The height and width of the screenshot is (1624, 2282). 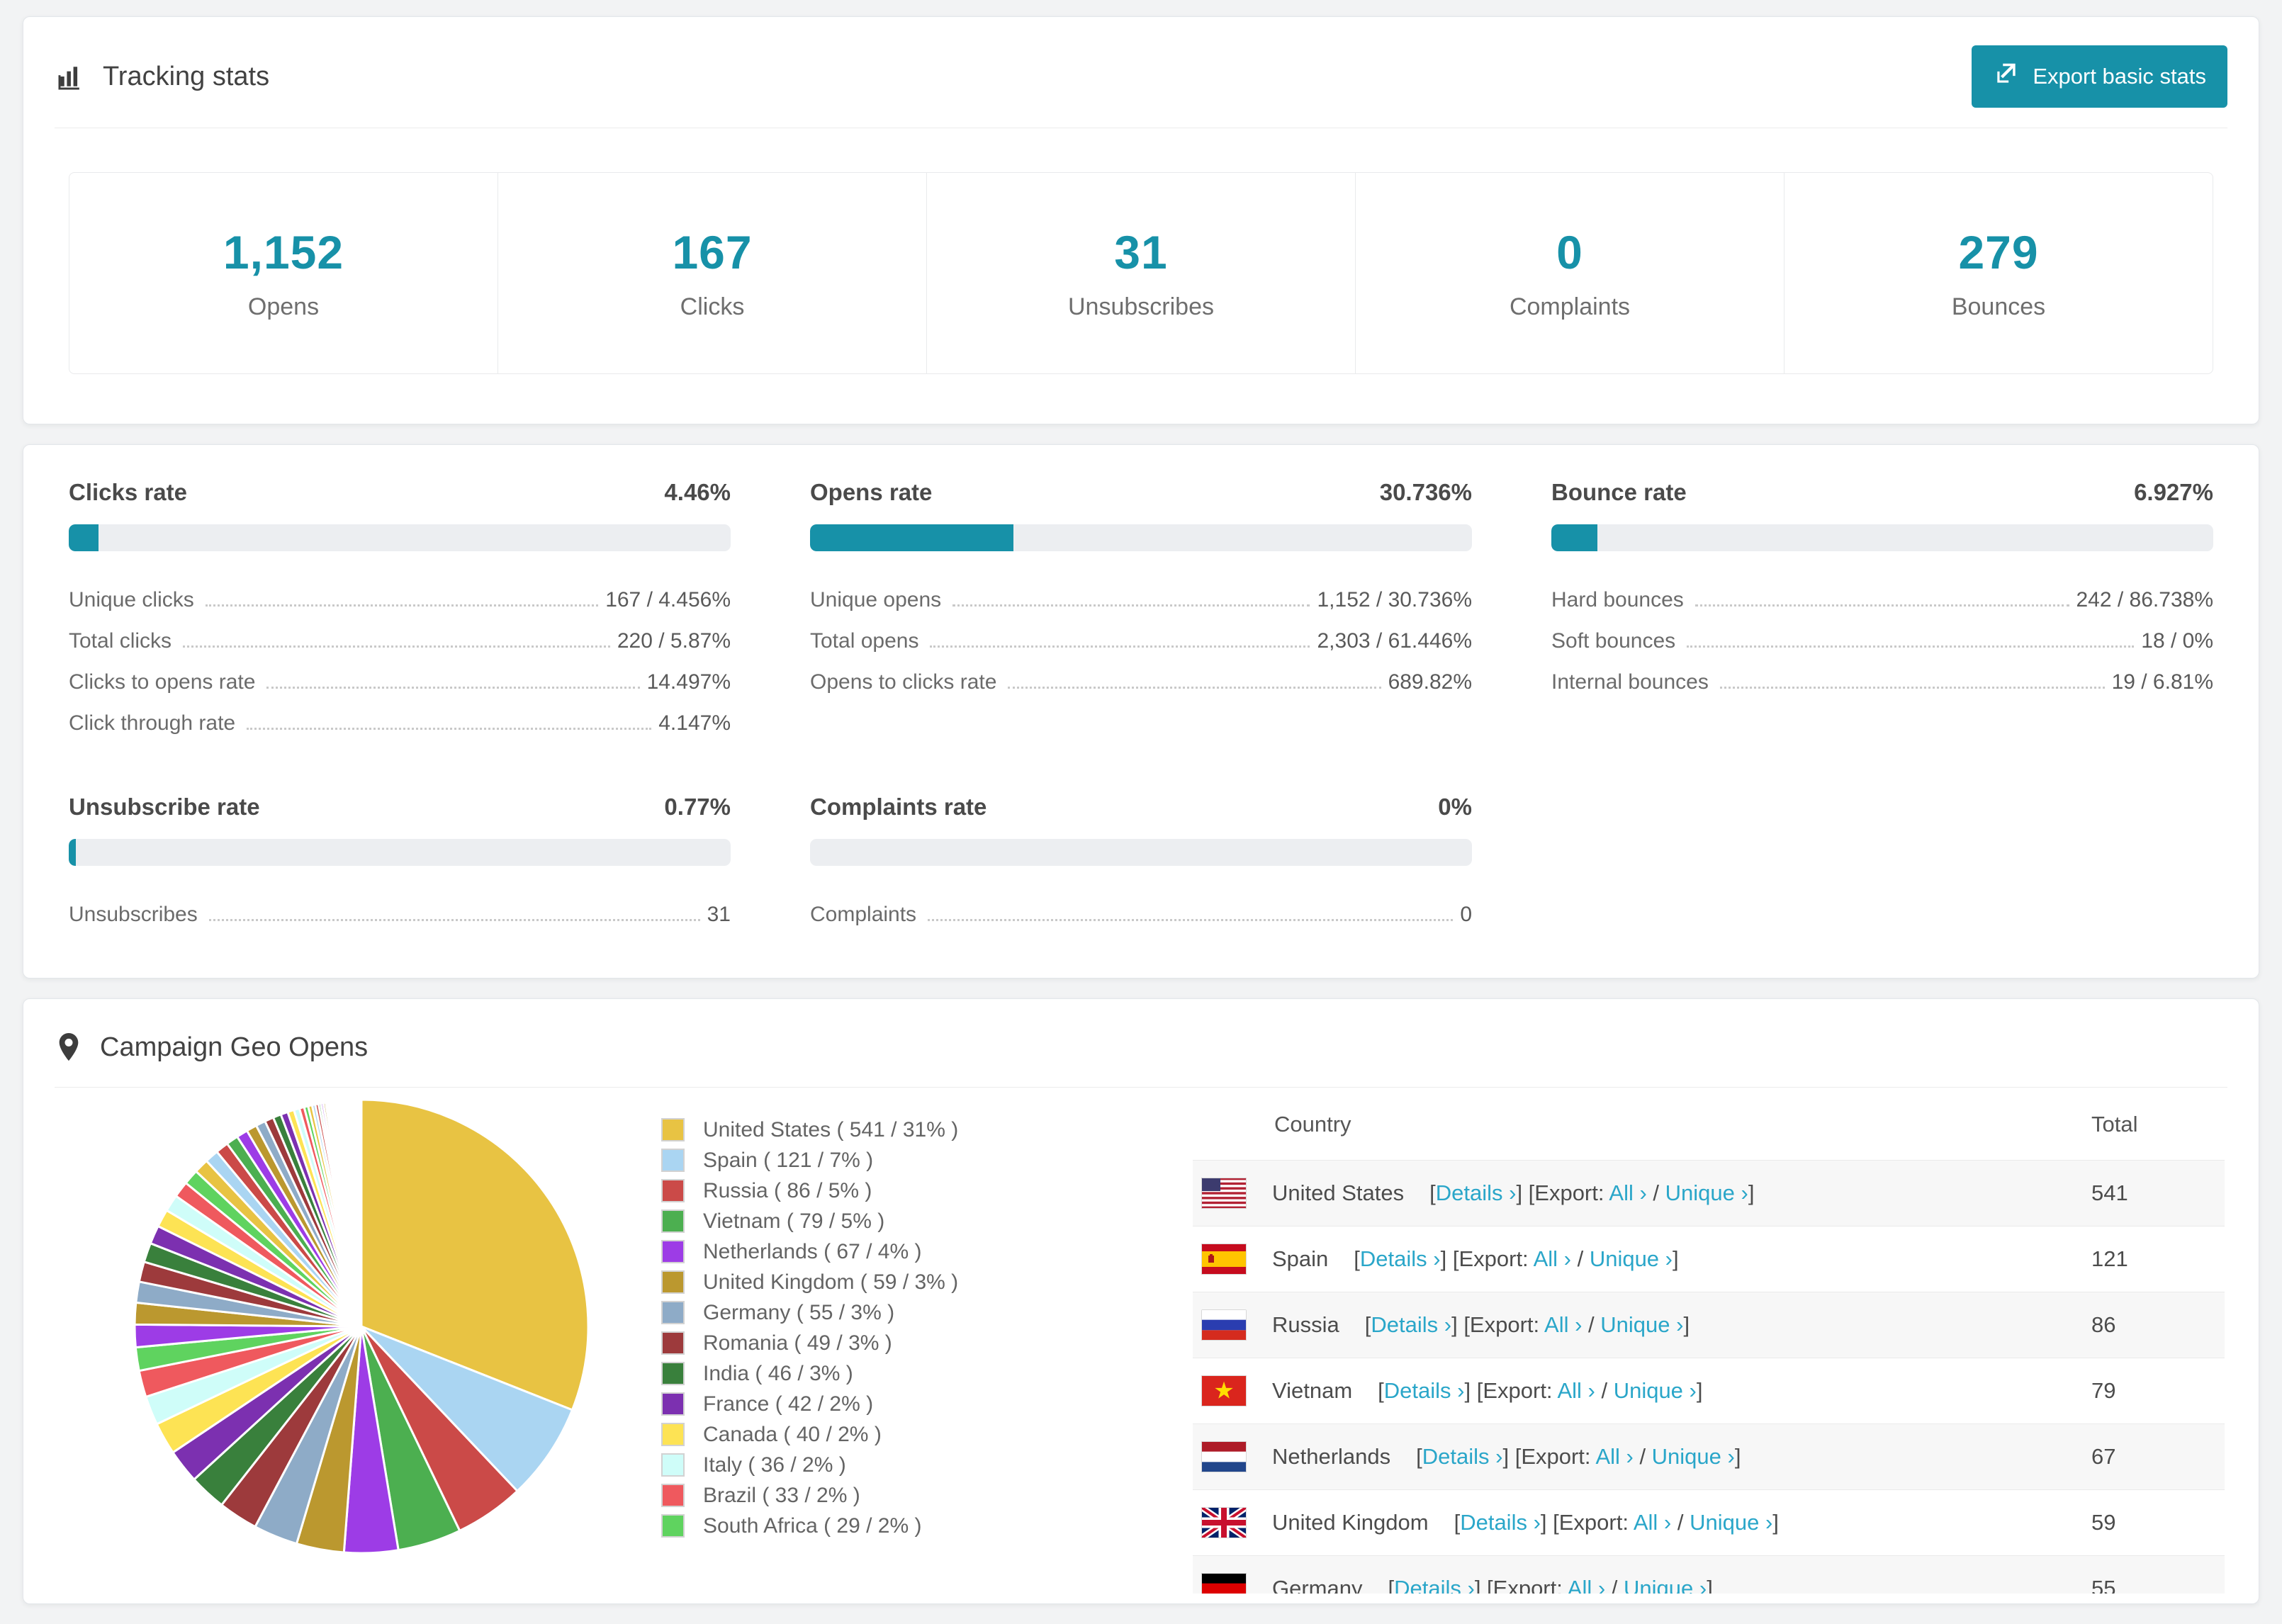 What do you see at coordinates (869, 1312) in the screenshot?
I see `legend-item-germany: Germany ( 55 / 3% )` at bounding box center [869, 1312].